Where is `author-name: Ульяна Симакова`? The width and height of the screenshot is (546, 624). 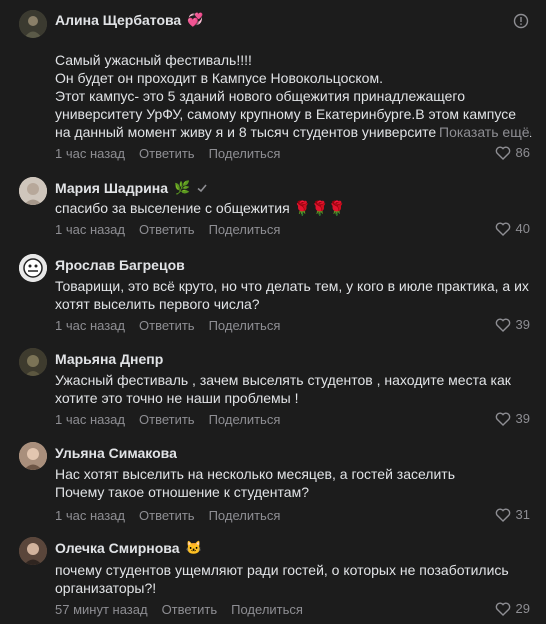 author-name: Ульяна Симакова is located at coordinates (116, 453).